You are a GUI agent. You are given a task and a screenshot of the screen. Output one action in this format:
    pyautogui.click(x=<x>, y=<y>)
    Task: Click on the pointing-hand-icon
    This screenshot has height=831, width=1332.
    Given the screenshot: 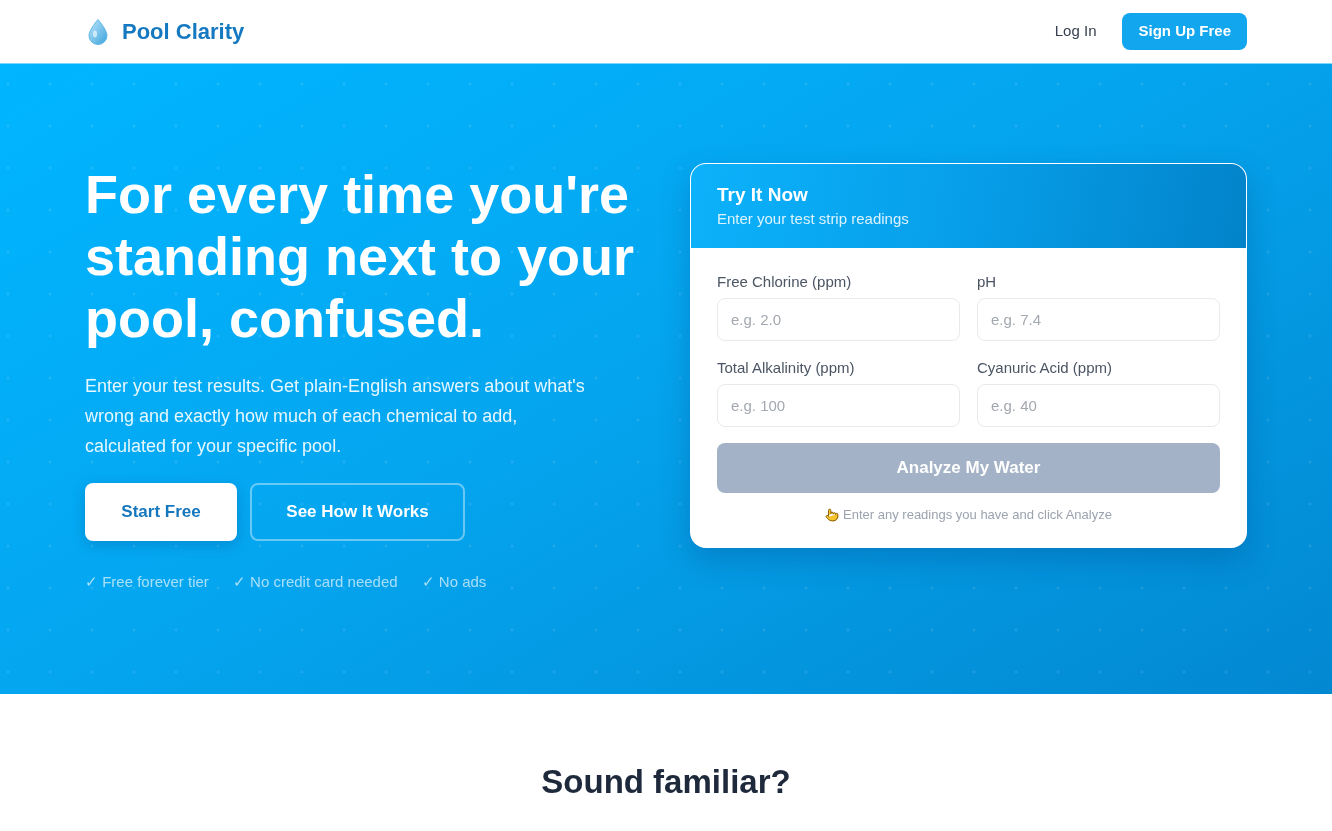 What is the action you would take?
    pyautogui.click(x=832, y=514)
    